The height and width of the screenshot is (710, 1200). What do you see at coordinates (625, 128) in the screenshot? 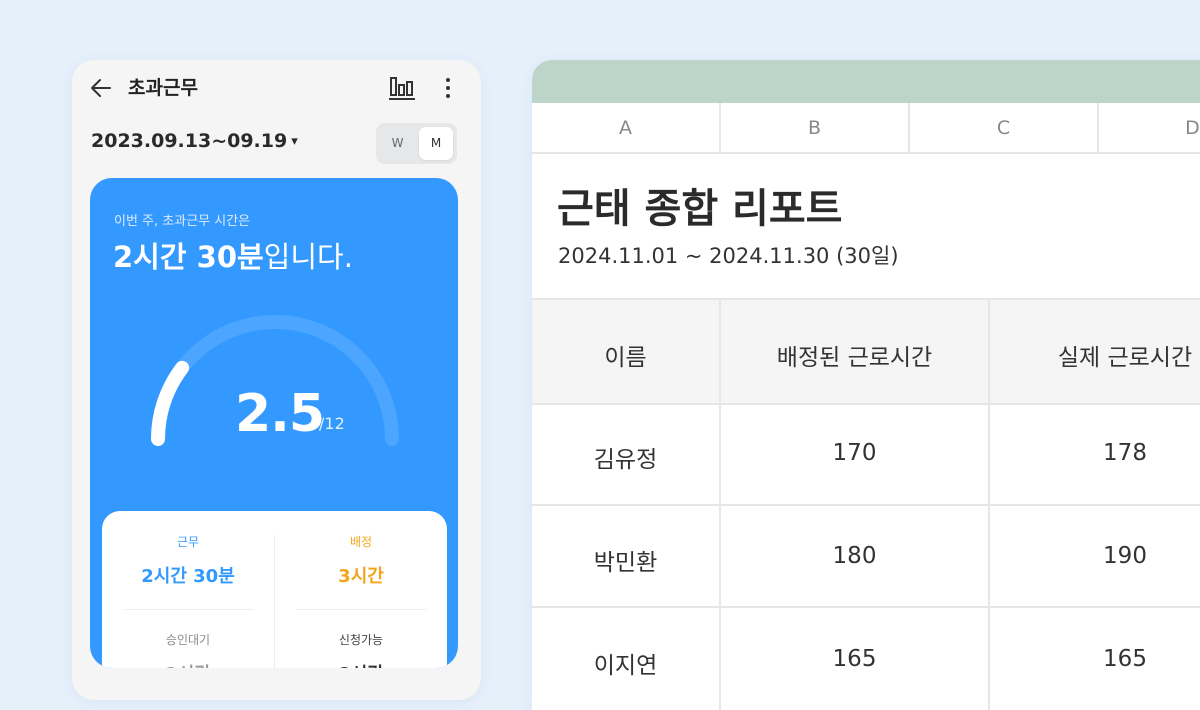
I see `column-header-a: A` at bounding box center [625, 128].